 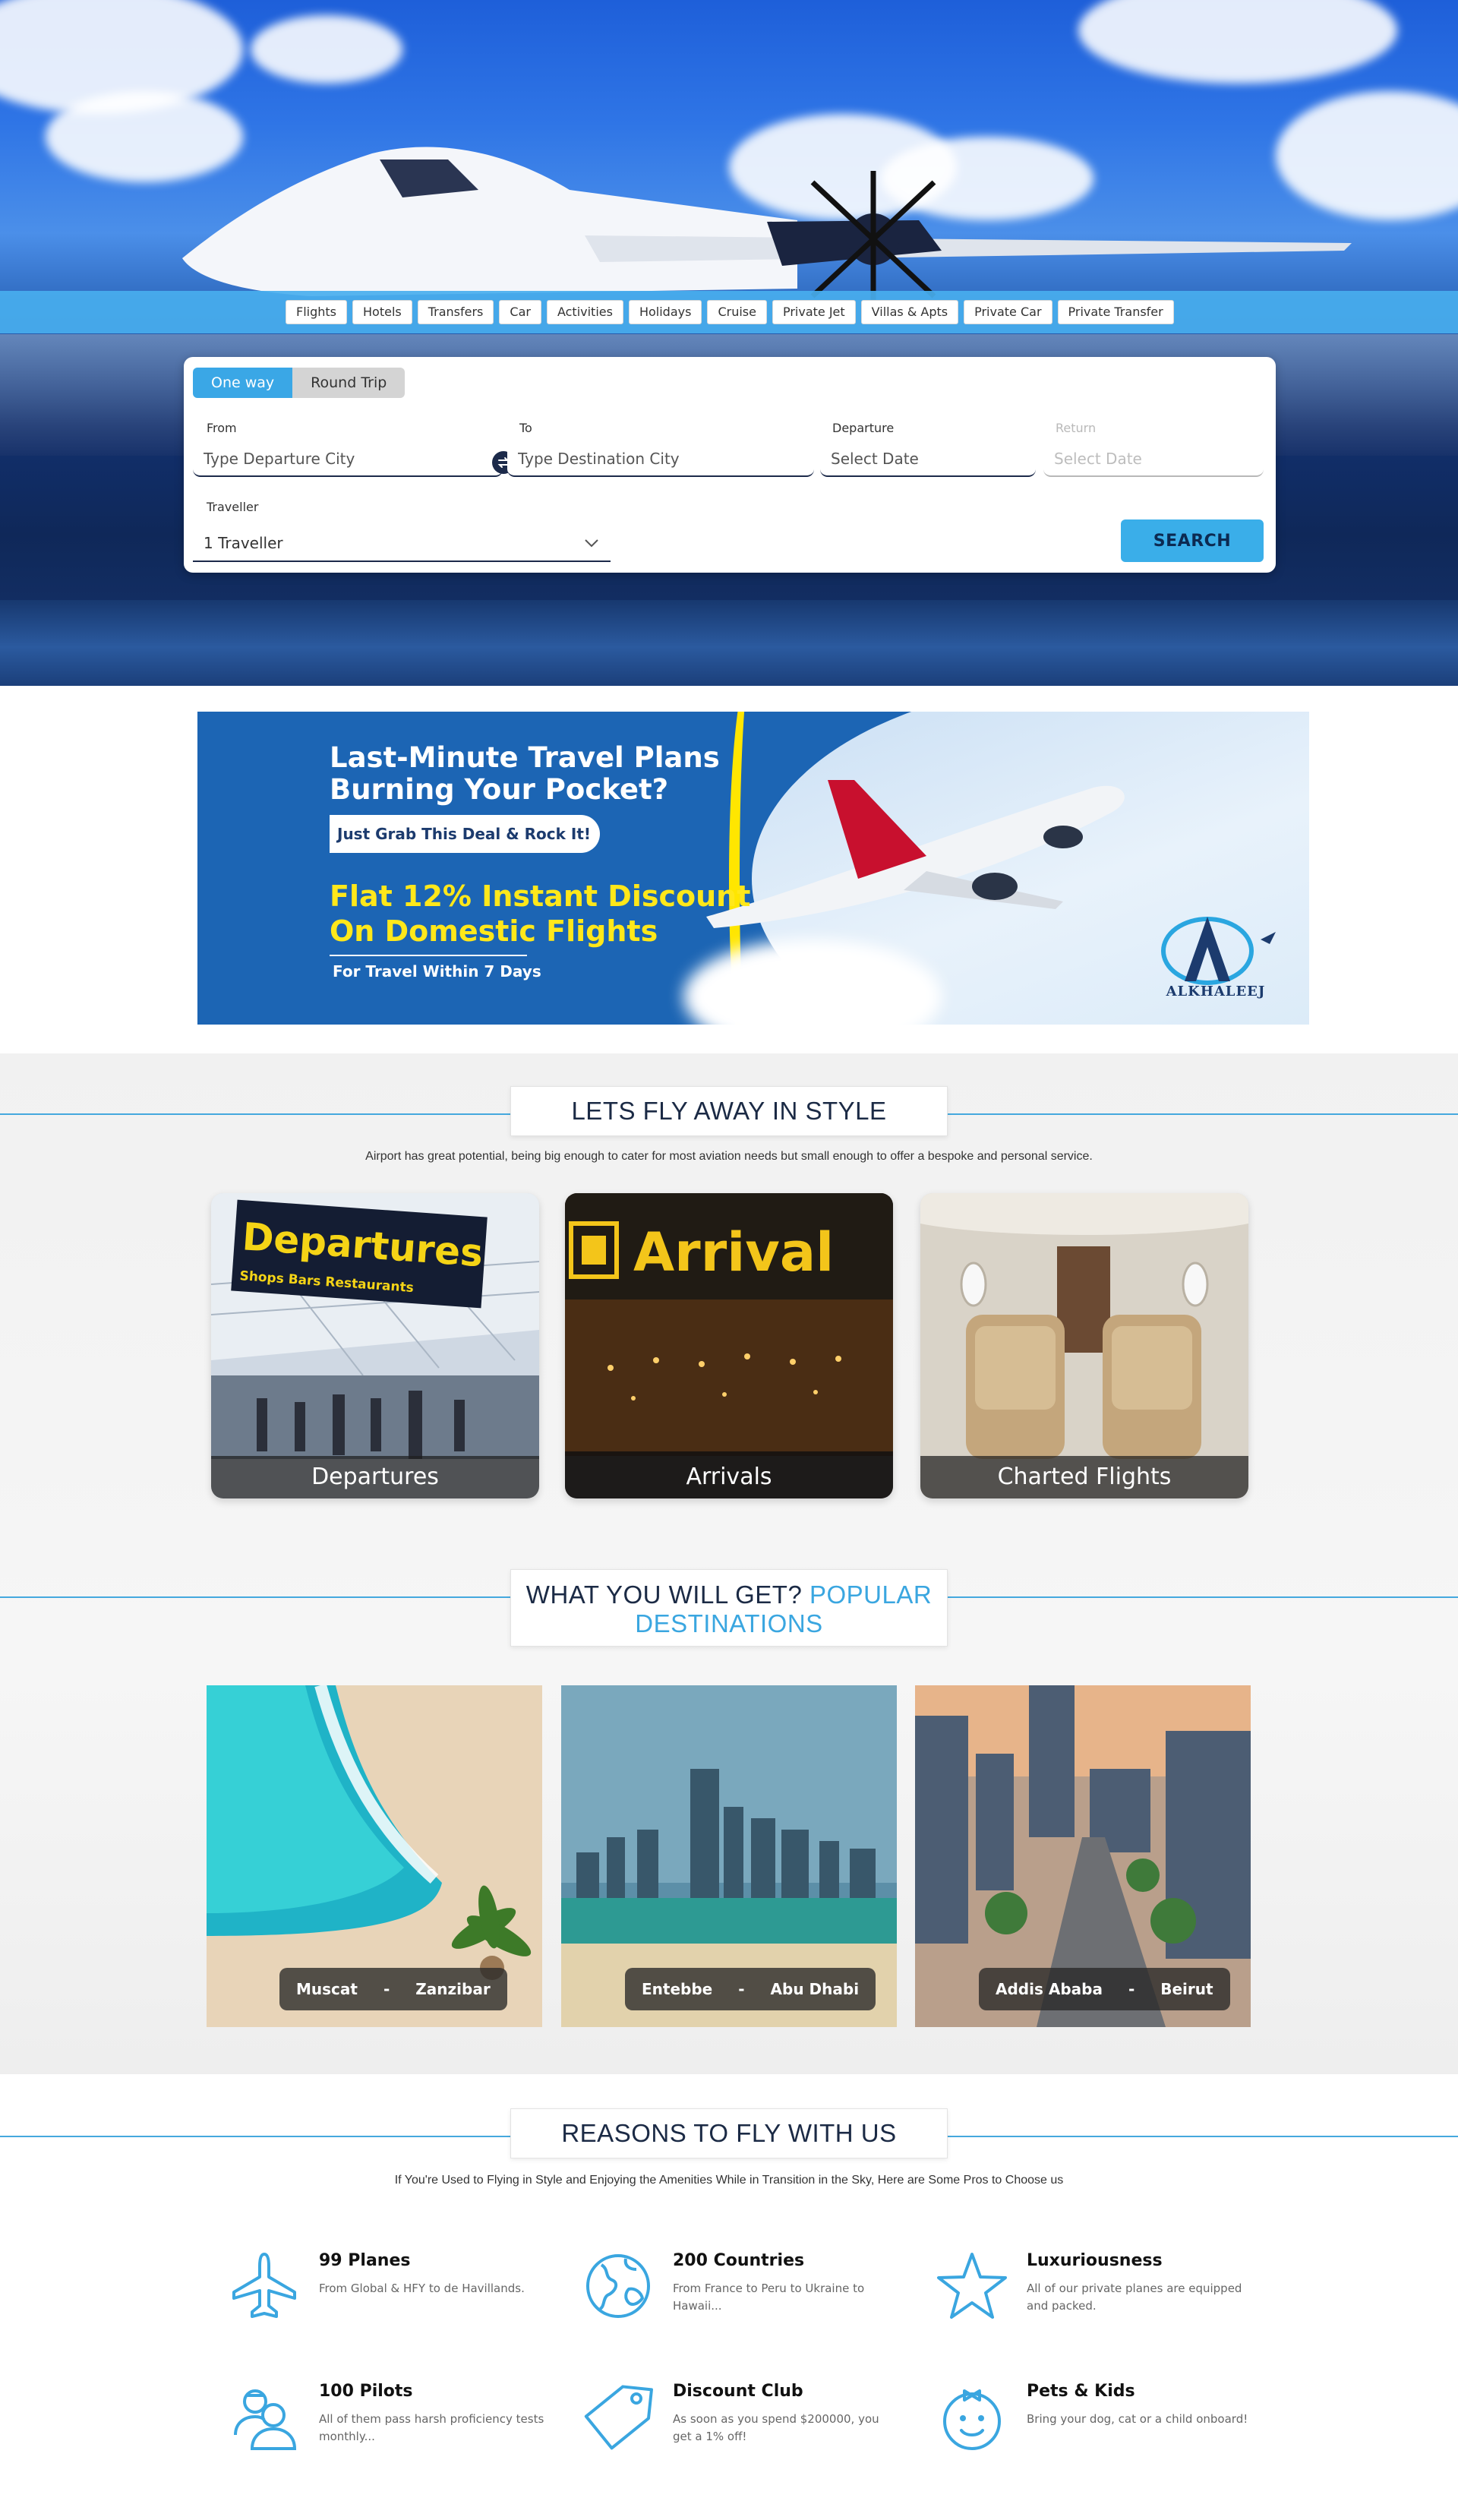 What do you see at coordinates (1192, 540) in the screenshot?
I see `search-button: SEARCH` at bounding box center [1192, 540].